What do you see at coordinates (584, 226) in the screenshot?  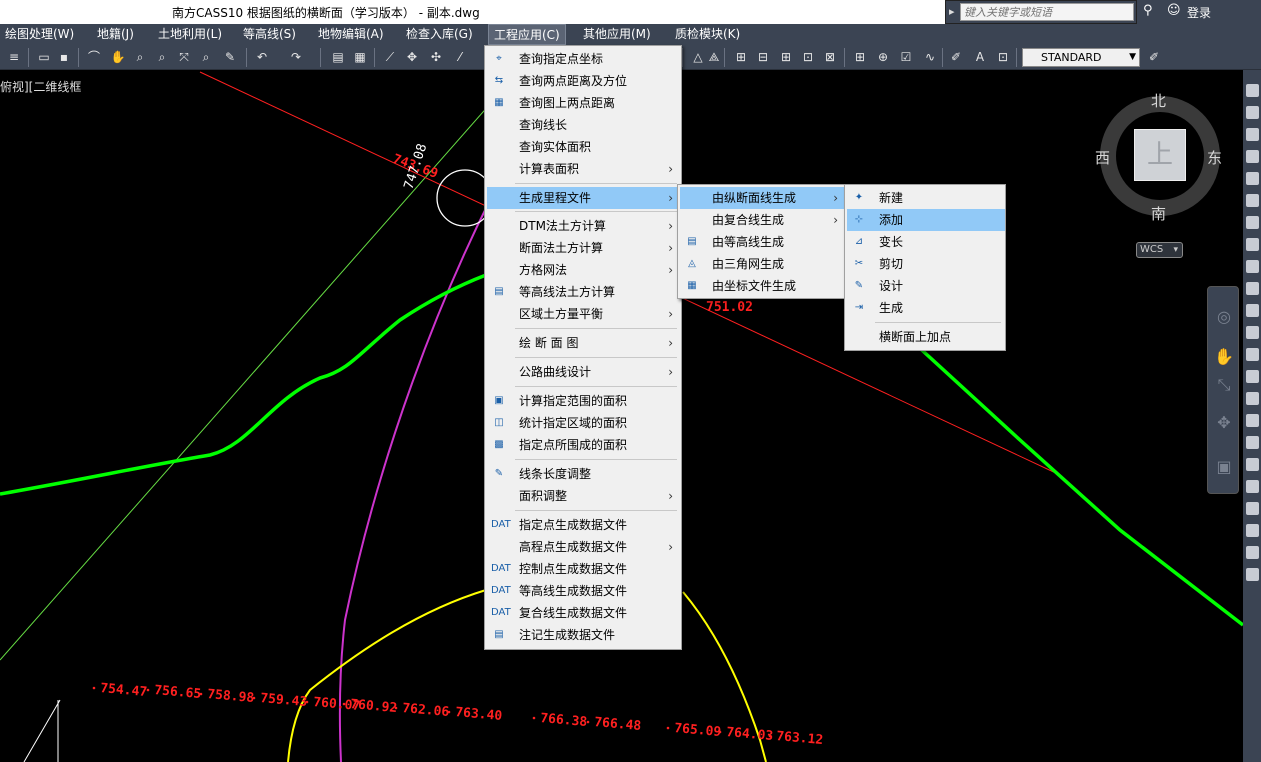 I see `engineering-menu-item-7: DTM法土方计算 ›` at bounding box center [584, 226].